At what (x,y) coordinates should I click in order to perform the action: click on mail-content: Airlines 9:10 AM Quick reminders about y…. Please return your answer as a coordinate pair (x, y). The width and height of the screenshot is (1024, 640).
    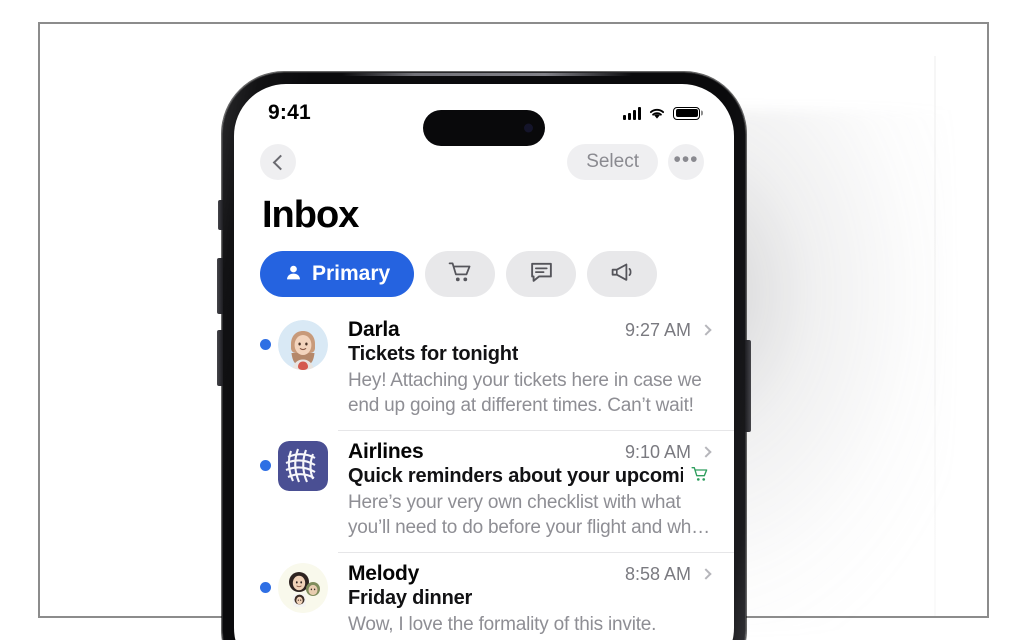
    Looking at the image, I should click on (536, 491).